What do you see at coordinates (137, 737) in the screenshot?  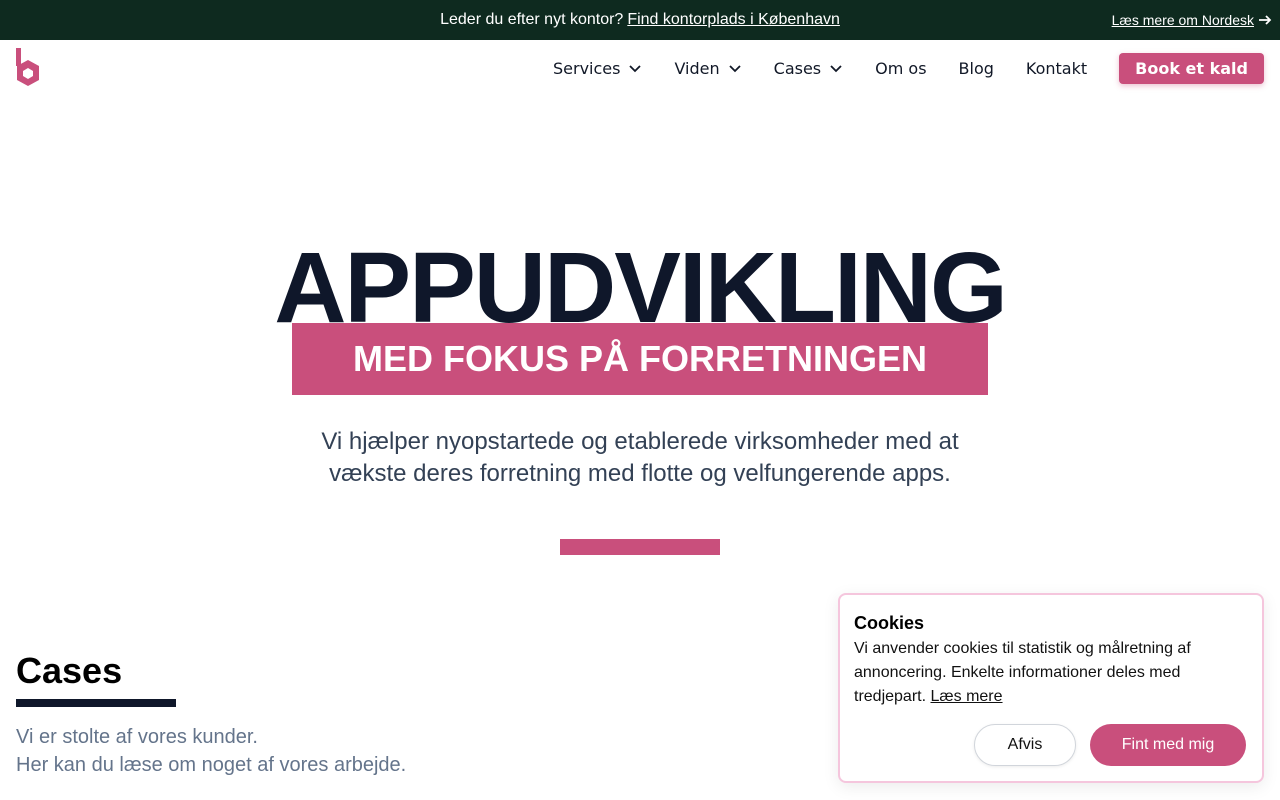 I see `cases-line-1: Vi er stolte af vores kunder.` at bounding box center [137, 737].